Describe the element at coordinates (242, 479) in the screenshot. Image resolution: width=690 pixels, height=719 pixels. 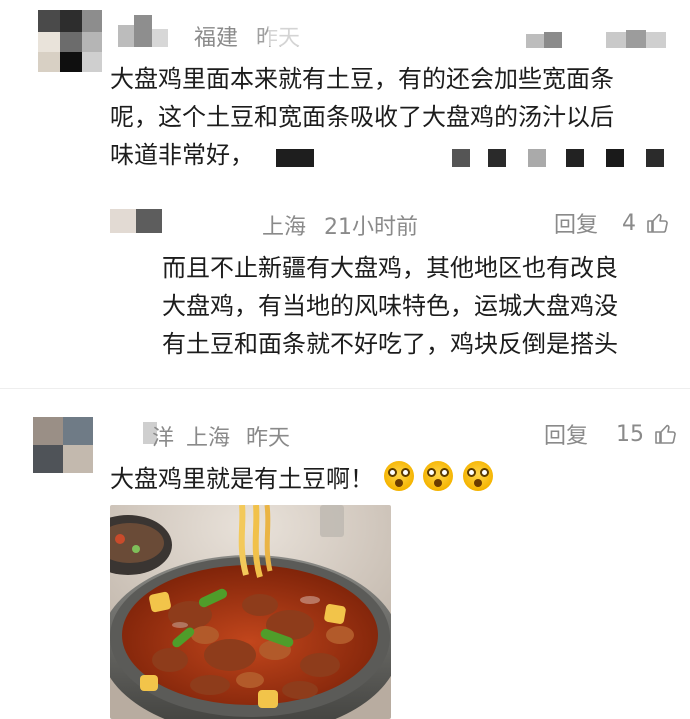
I see `comment-body-line: 大盘鸡里就是有土豆啊！` at that location.